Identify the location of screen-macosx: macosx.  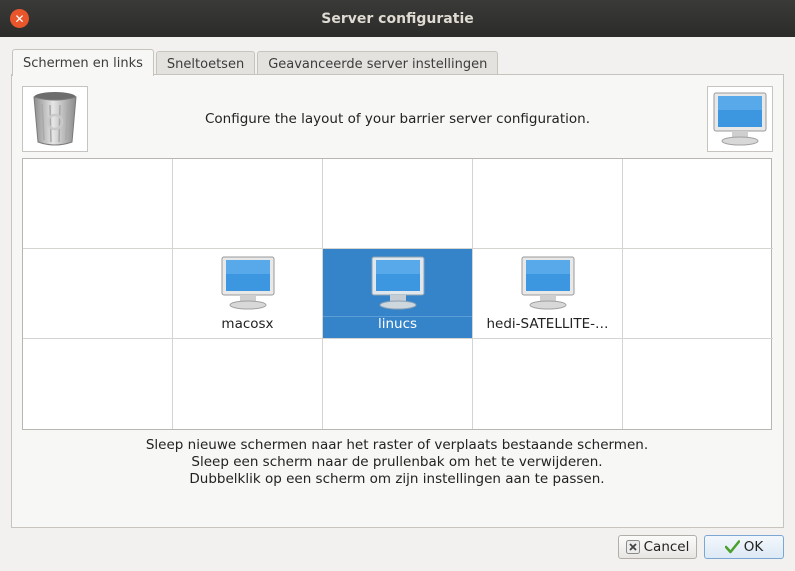
(248, 294).